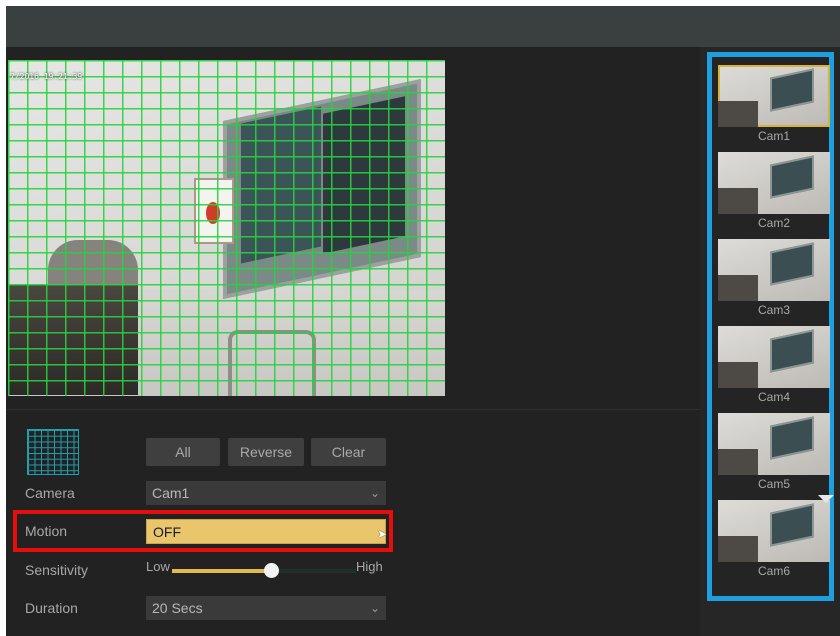 The width and height of the screenshot is (840, 636). I want to click on camera-list-item-label: Cam2, so click(773, 223).